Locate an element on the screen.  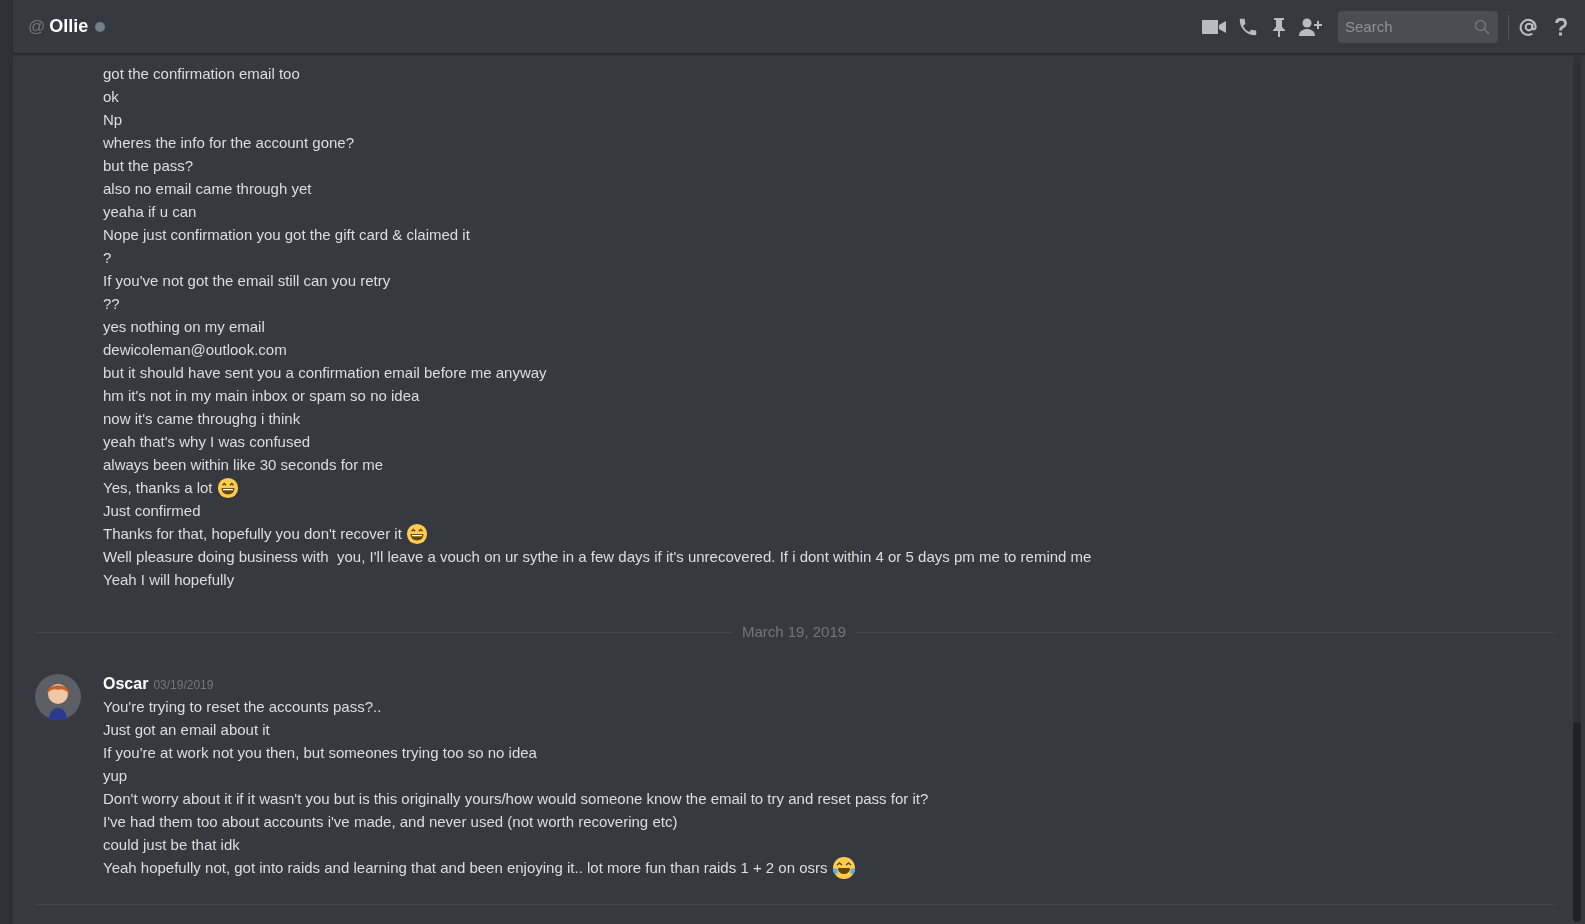
message-text: hm it's not in my main inbox or spam so no idea is located at coordinates (261, 396).